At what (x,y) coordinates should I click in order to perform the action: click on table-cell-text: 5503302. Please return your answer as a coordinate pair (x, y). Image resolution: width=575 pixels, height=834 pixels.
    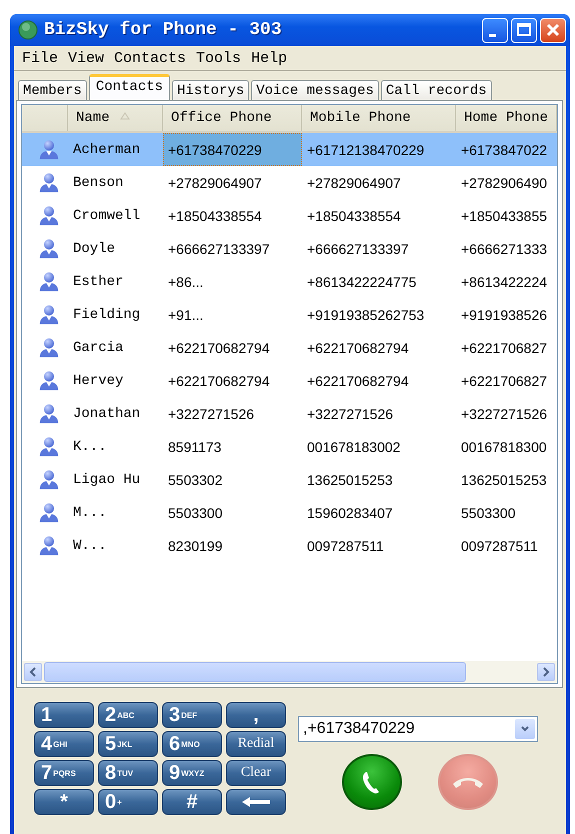
    Looking at the image, I should click on (195, 480).